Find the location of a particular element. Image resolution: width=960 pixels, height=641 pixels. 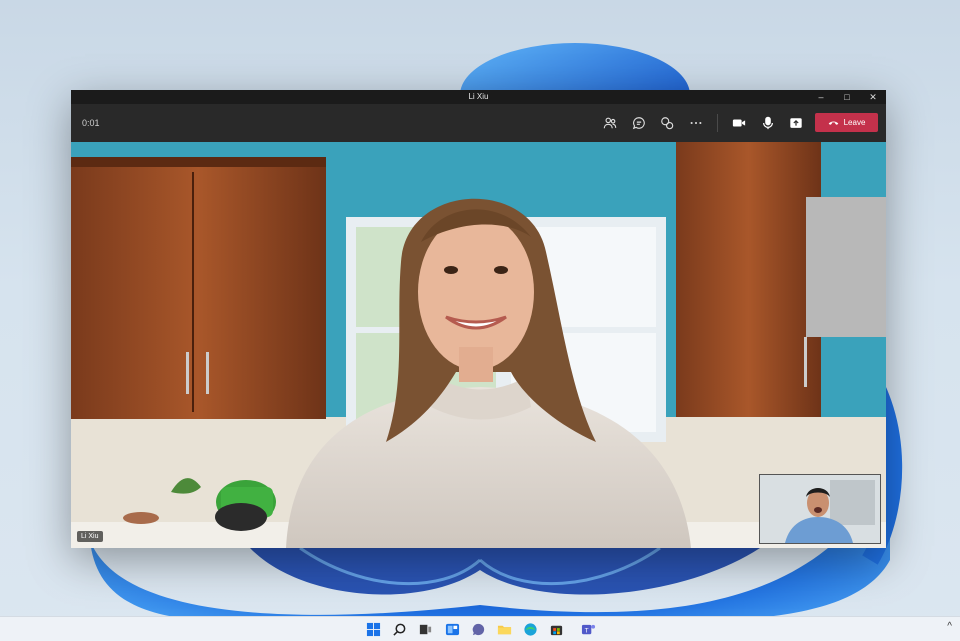

more-options-button is located at coordinates (696, 123).